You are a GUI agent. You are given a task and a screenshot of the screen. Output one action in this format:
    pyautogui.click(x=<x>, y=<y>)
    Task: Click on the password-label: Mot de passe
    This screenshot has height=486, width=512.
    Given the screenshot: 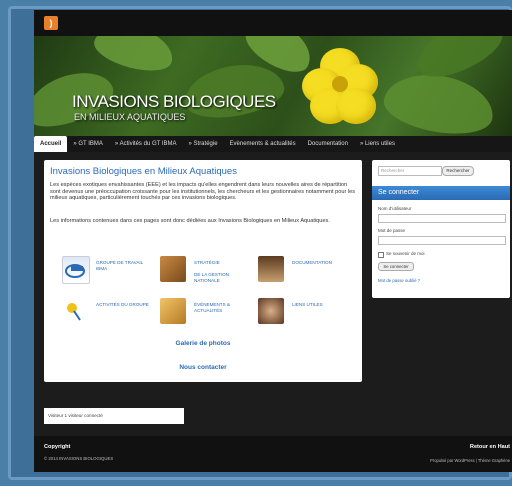 What is the action you would take?
    pyautogui.click(x=392, y=230)
    